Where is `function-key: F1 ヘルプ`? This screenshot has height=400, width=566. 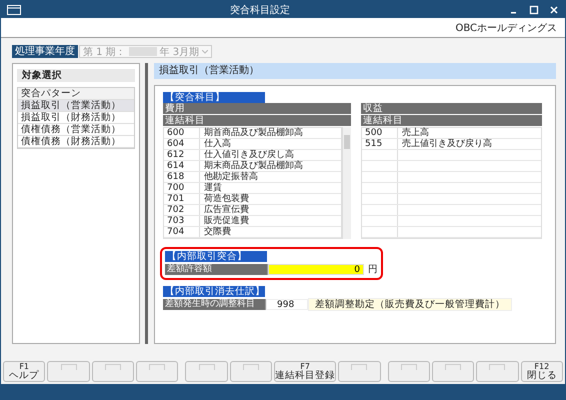 function-key: F1 ヘルプ is located at coordinates (24, 371).